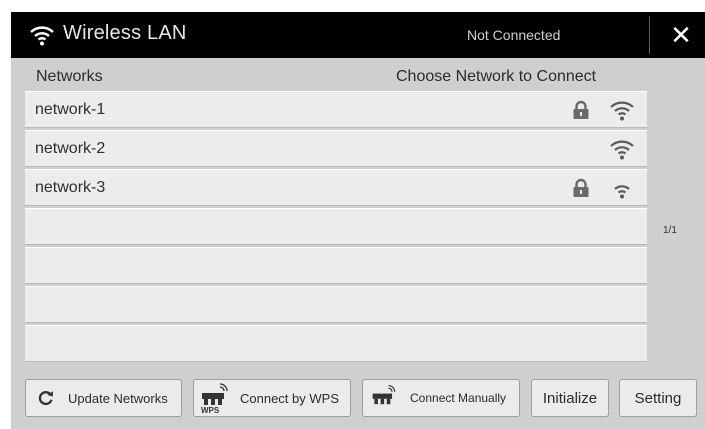 Image resolution: width=705 pixels, height=429 pixels. I want to click on router-icon, so click(384, 395).